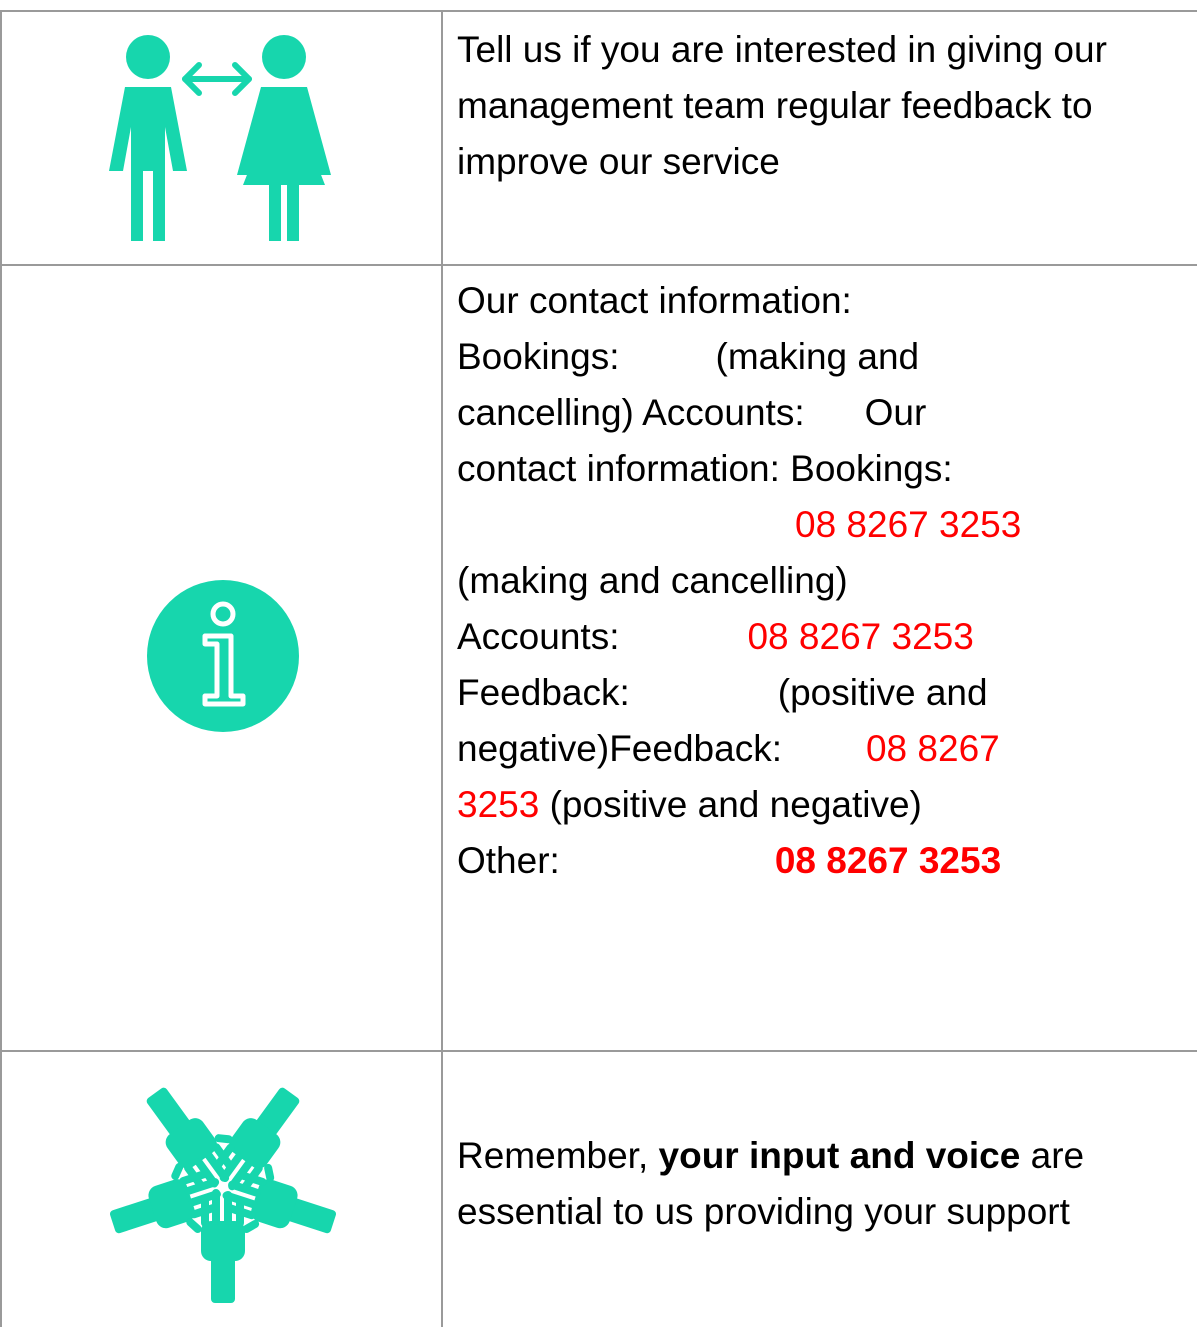 Image resolution: width=1197 pixels, height=1327 pixels. I want to click on feedback-phone-part-b: 3253, so click(498, 804).